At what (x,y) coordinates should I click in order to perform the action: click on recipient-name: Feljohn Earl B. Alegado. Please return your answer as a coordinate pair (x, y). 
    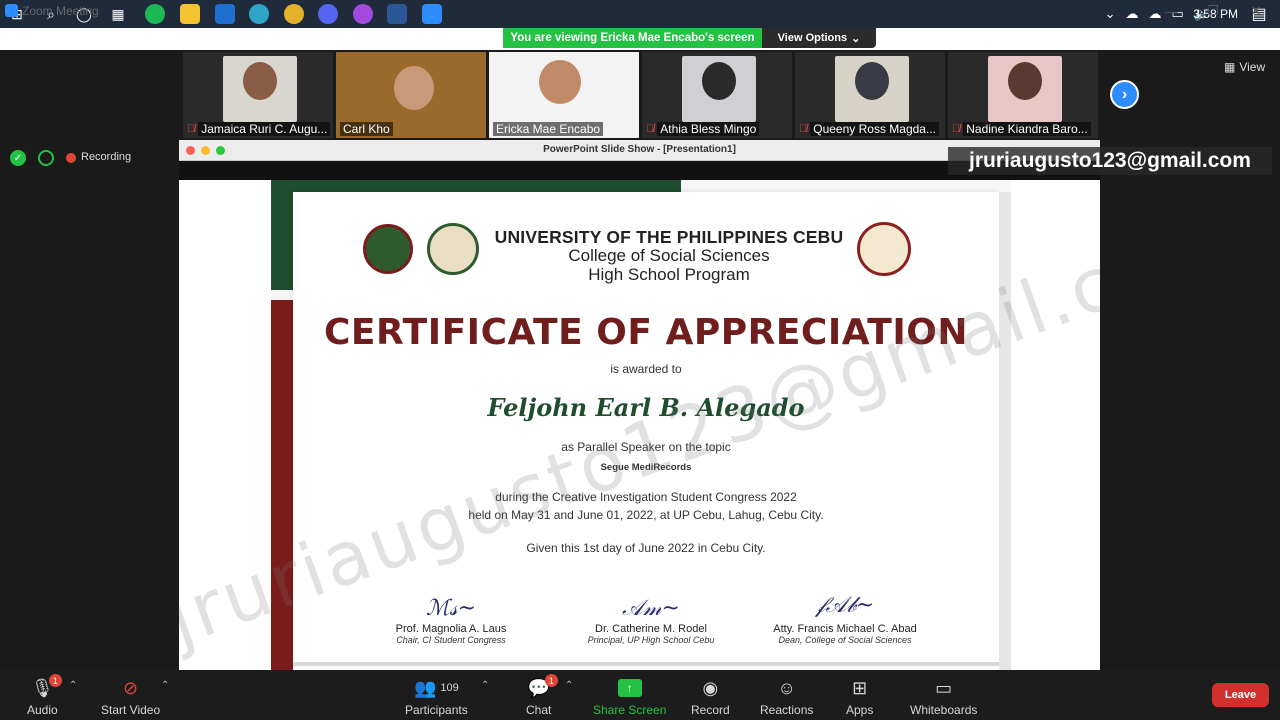
    Looking at the image, I should click on (646, 407).